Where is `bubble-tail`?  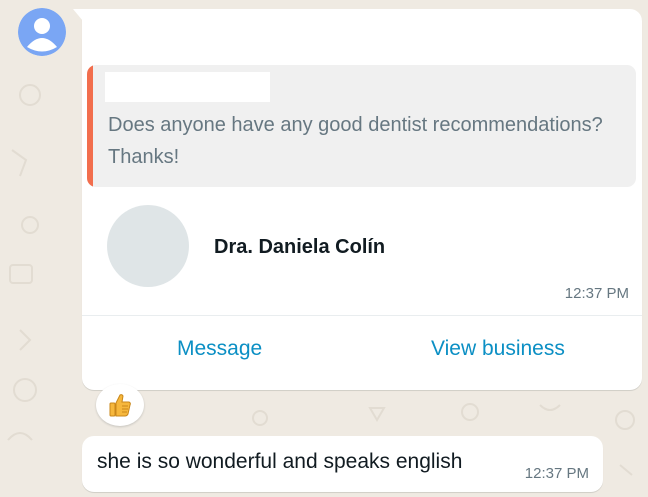 bubble-tail is located at coordinates (78, 15).